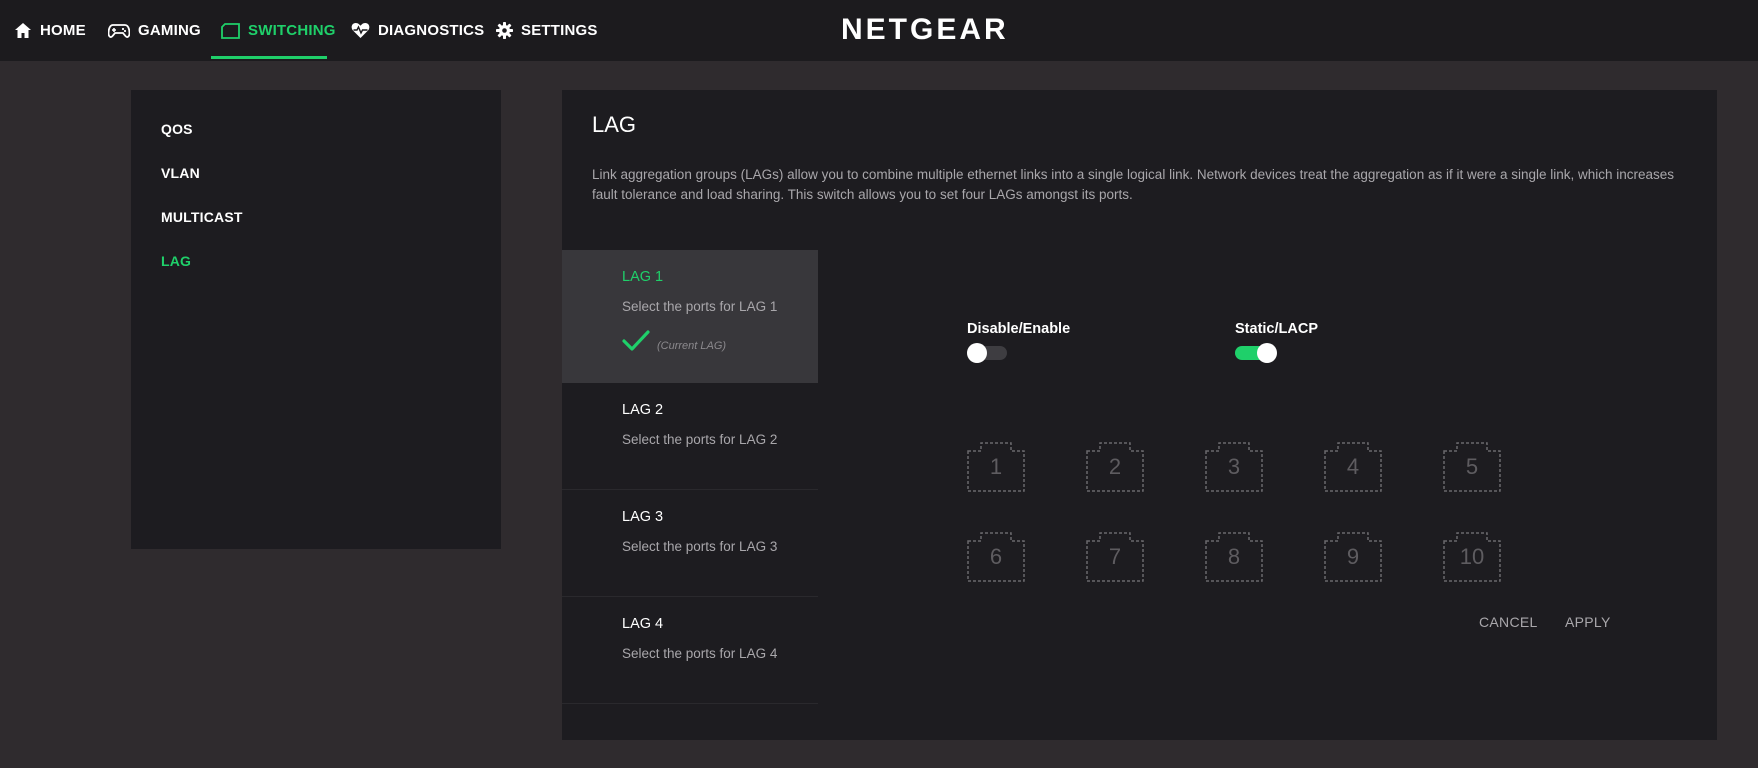 The height and width of the screenshot is (768, 1758). What do you see at coordinates (614, 124) in the screenshot?
I see `page-title: LAG` at bounding box center [614, 124].